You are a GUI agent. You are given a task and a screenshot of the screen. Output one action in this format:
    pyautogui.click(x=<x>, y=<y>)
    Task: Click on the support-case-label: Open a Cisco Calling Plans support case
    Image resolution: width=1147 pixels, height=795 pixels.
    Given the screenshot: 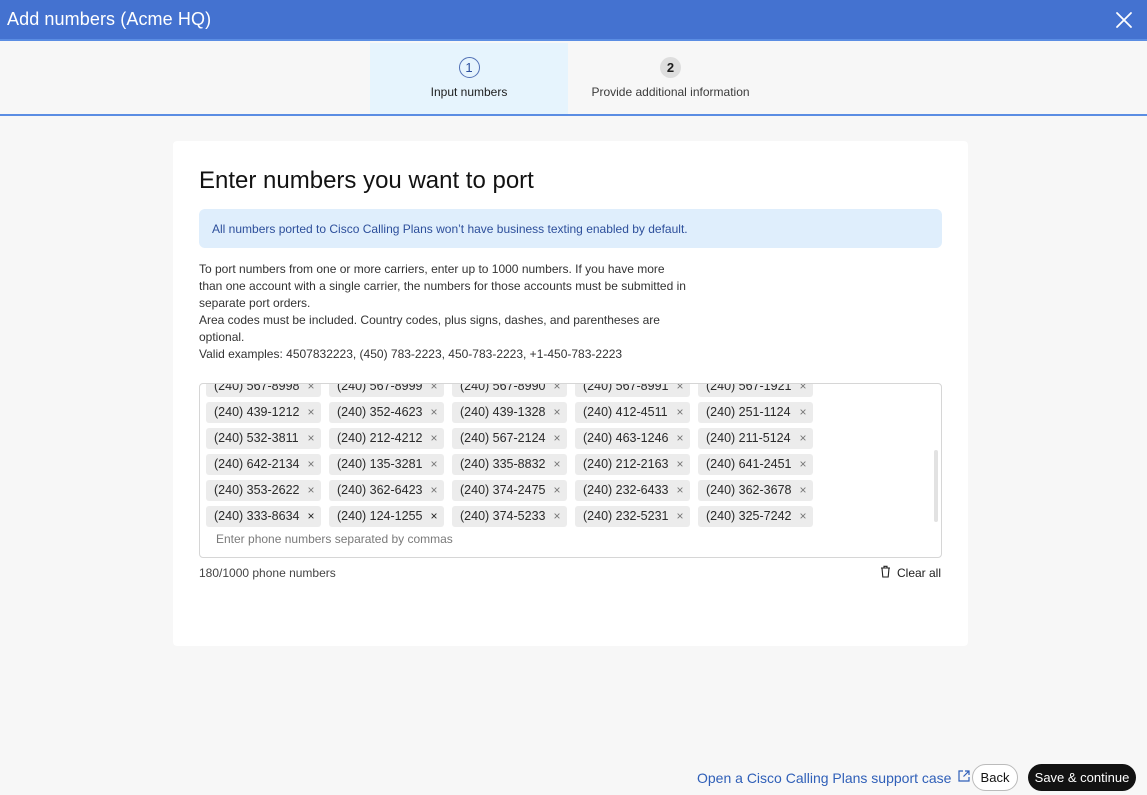 What is the action you would take?
    pyautogui.click(x=824, y=777)
    